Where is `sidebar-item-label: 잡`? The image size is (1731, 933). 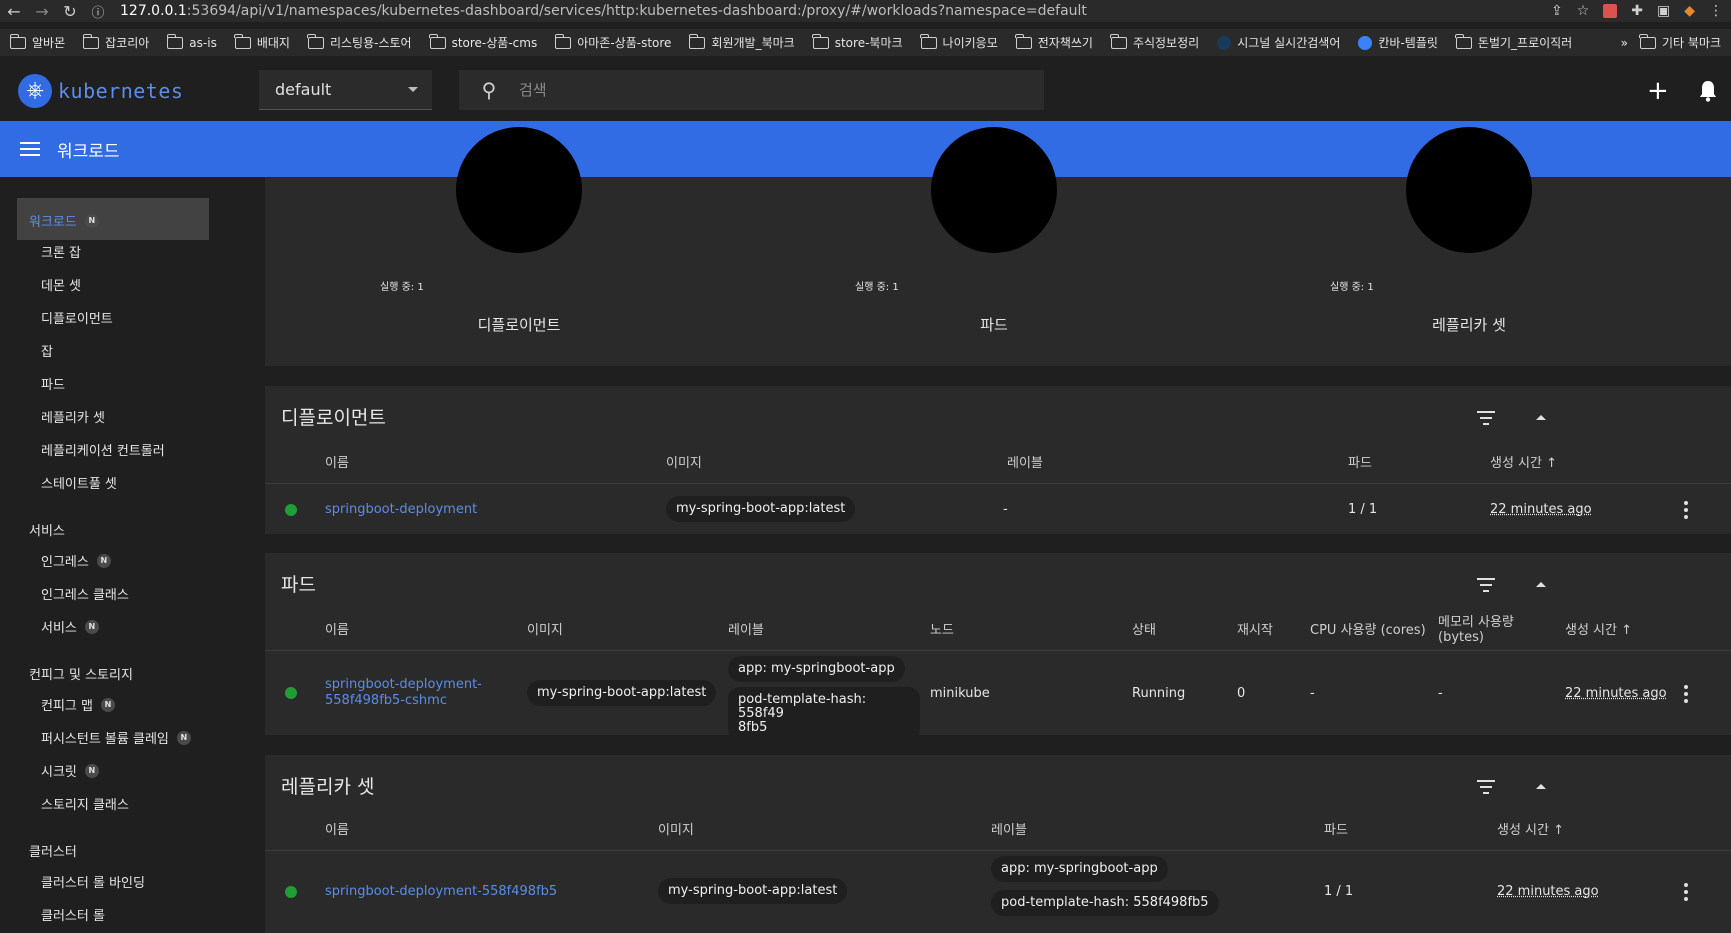
sidebar-item-label: 잡 is located at coordinates (47, 352).